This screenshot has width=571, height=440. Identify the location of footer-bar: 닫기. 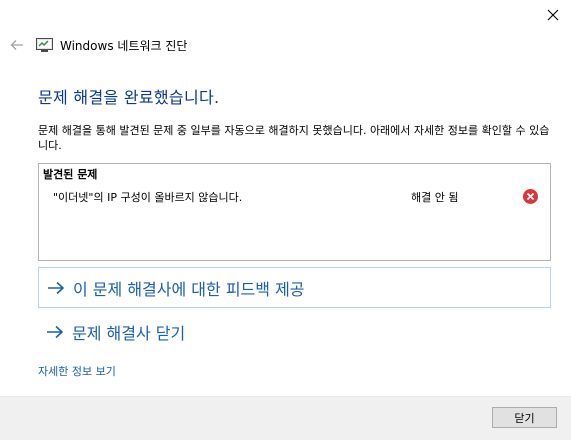
(285, 418).